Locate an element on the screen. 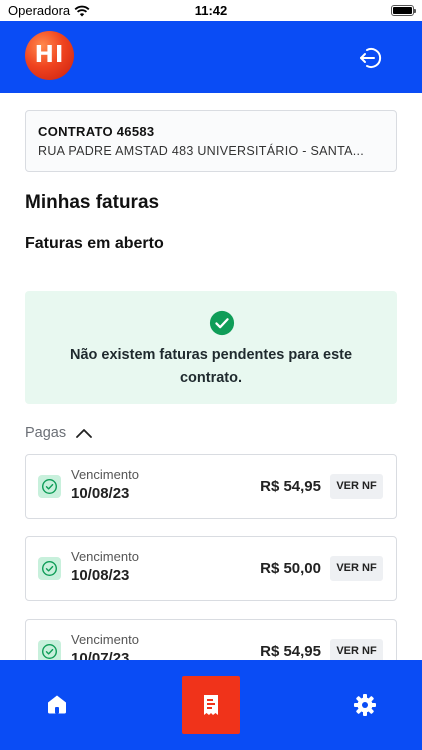 This screenshot has width=422, height=750. app-header: HI is located at coordinates (211, 57).